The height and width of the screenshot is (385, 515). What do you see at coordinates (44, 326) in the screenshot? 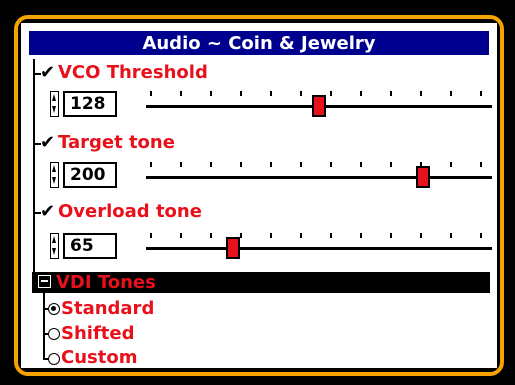
I see `tree-connector-options` at bounding box center [44, 326].